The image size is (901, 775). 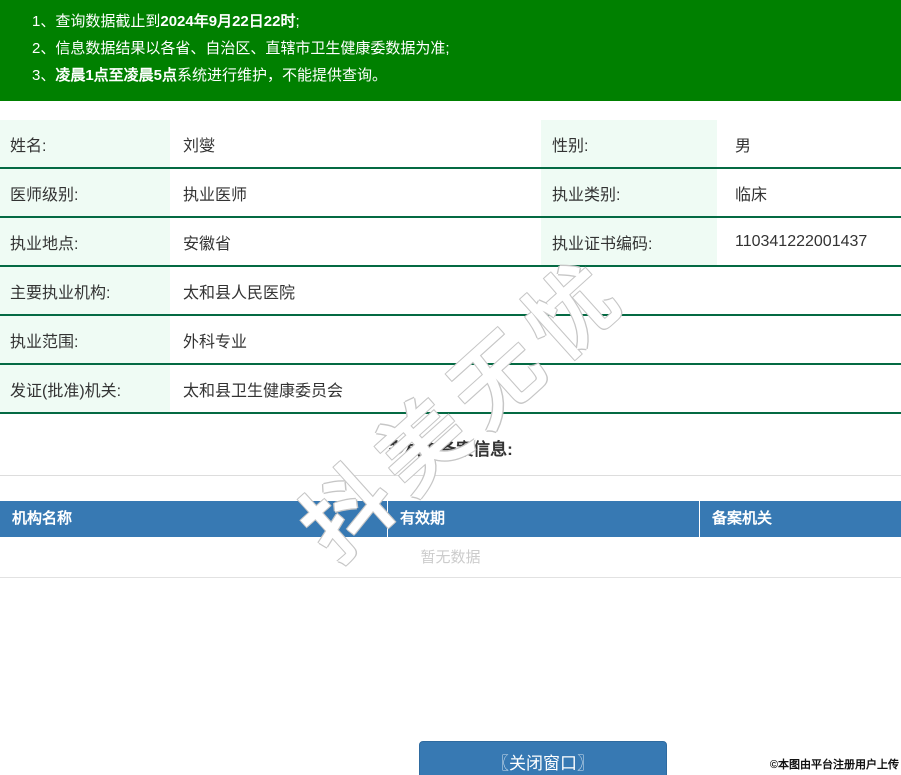 What do you see at coordinates (450, 291) in the screenshot?
I see `table-row: 主要执业机构: 太和县人民医院` at bounding box center [450, 291].